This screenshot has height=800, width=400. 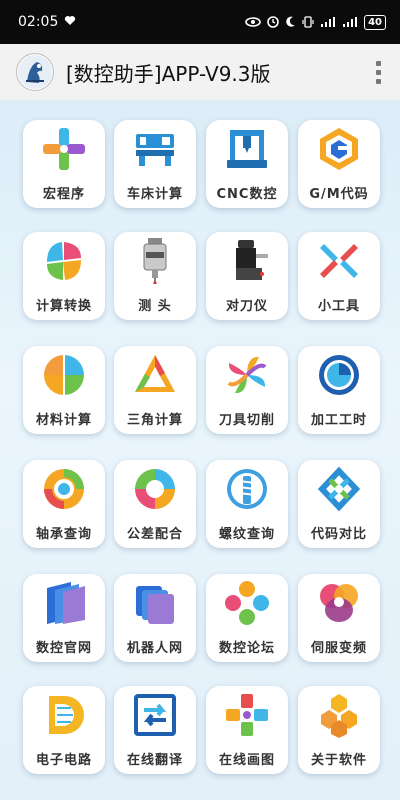 I want to click on tile-thread: 螺纹查询, so click(x=247, y=504).